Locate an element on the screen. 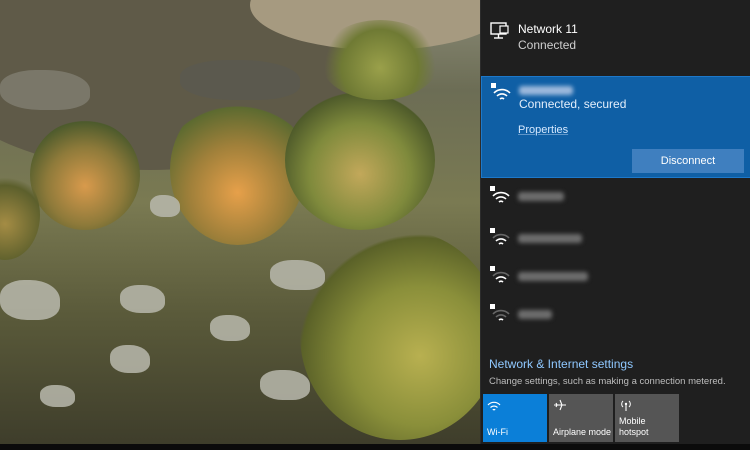  mobile-hotspot-tile: Mobile hotspot is located at coordinates (647, 418).